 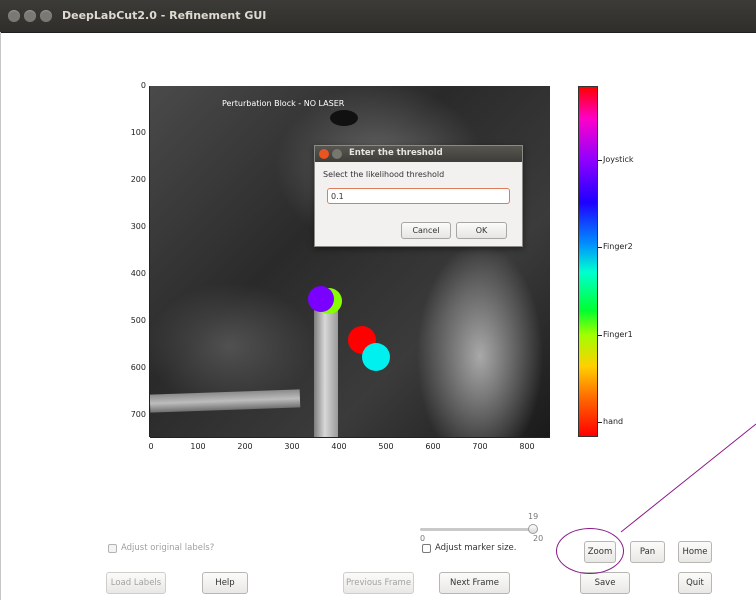 What do you see at coordinates (112, 548) in the screenshot?
I see `adjust-original-labels-checkbox` at bounding box center [112, 548].